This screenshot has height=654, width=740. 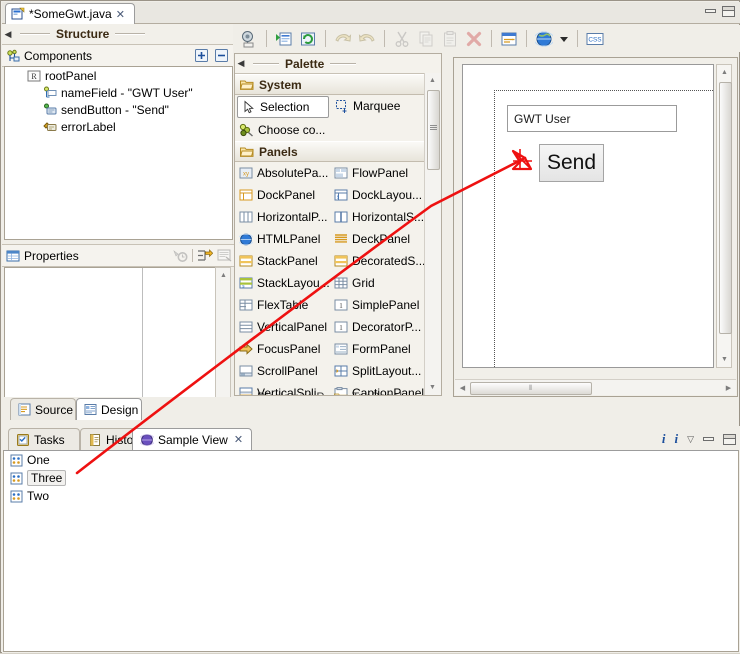 What do you see at coordinates (43, 409) in the screenshot?
I see `tab-source: Source` at bounding box center [43, 409].